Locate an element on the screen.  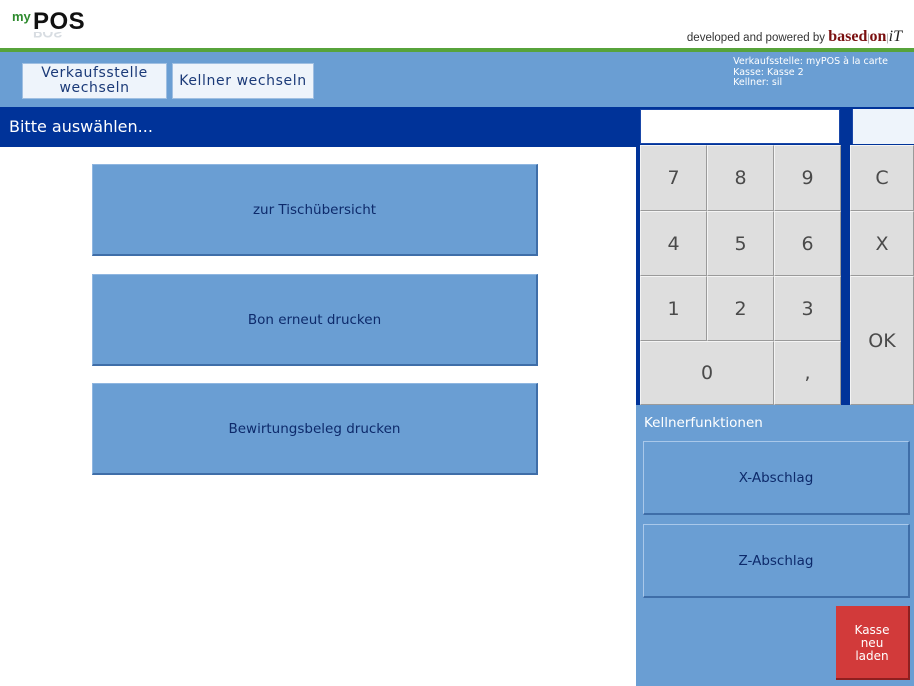
table-overview-button: zur Tischübersicht is located at coordinates (315, 210).